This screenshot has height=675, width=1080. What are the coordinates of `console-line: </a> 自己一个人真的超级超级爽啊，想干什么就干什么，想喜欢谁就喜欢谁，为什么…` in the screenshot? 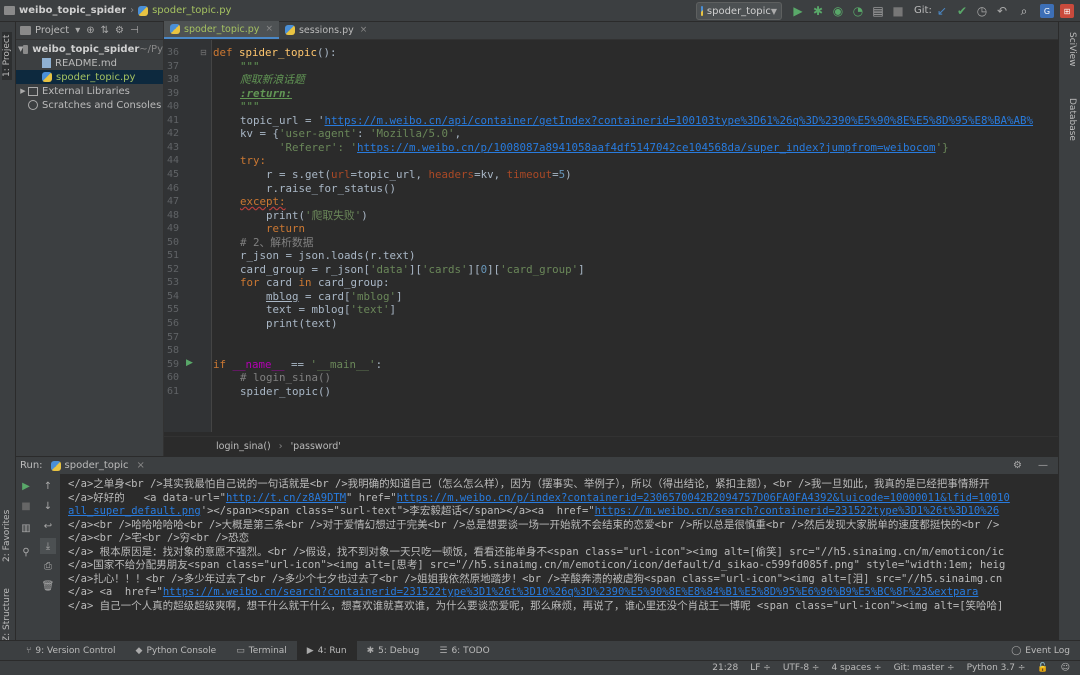 It's located at (536, 605).